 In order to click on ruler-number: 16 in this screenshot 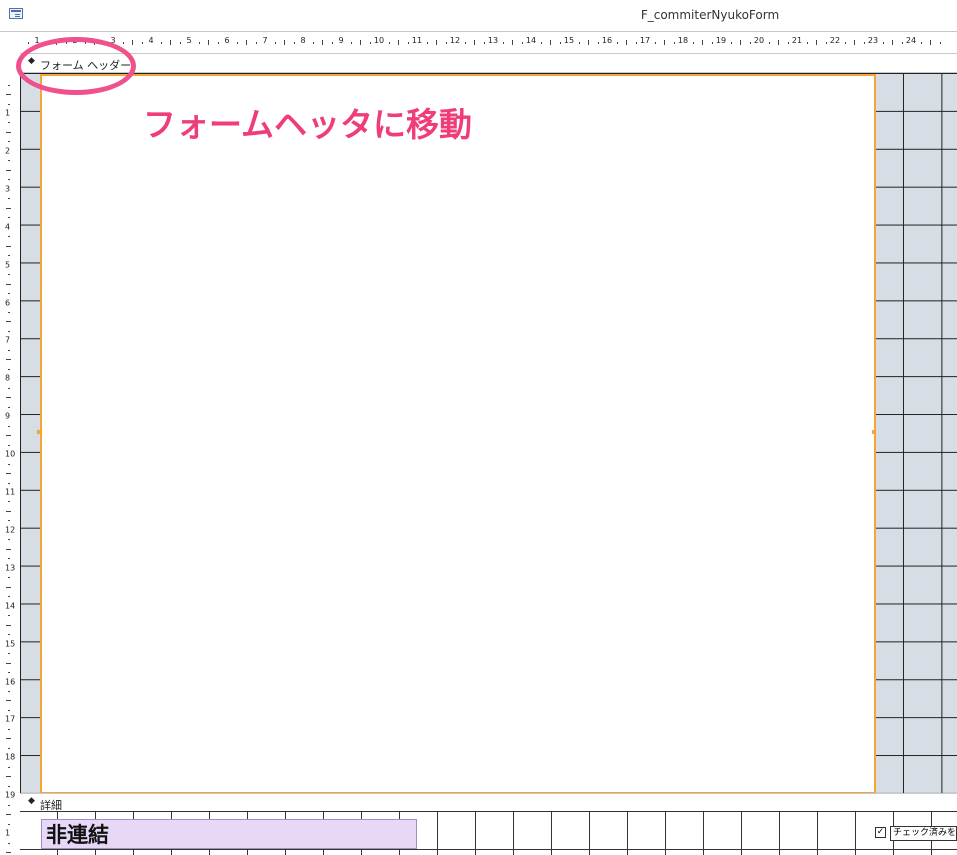, I will do `click(607, 40)`.